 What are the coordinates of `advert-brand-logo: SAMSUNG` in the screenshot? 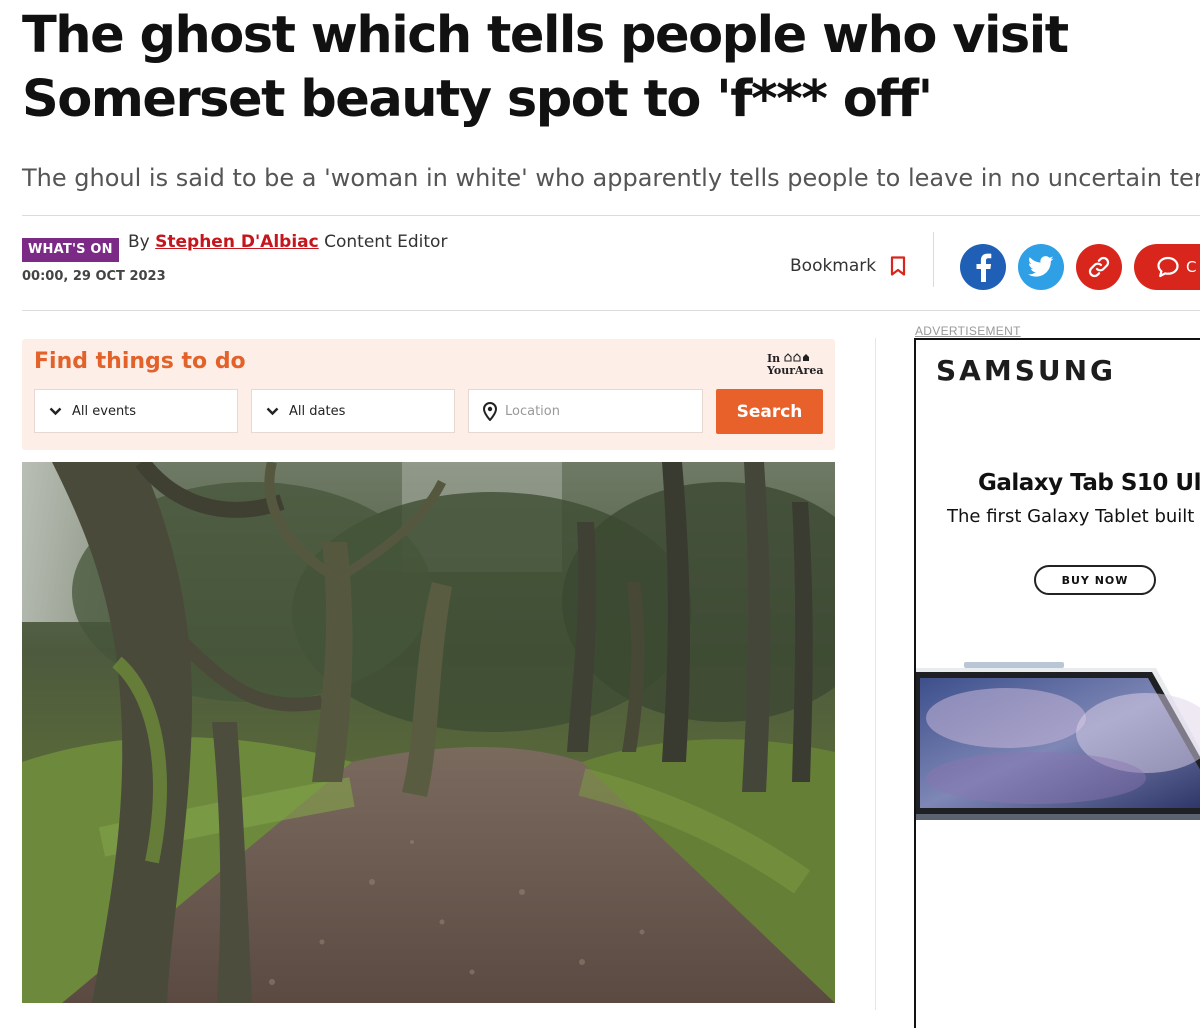 It's located at (1026, 370).